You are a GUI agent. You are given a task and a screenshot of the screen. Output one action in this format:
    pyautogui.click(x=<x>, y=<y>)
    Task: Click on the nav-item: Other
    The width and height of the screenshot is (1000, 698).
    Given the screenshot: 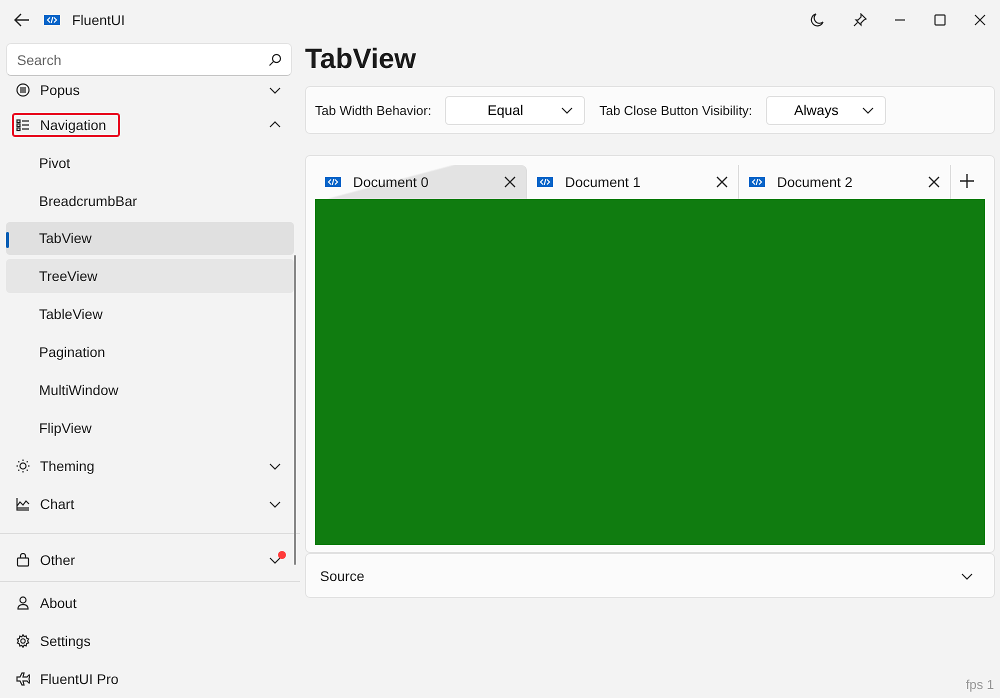 What is the action you would take?
    pyautogui.click(x=150, y=561)
    